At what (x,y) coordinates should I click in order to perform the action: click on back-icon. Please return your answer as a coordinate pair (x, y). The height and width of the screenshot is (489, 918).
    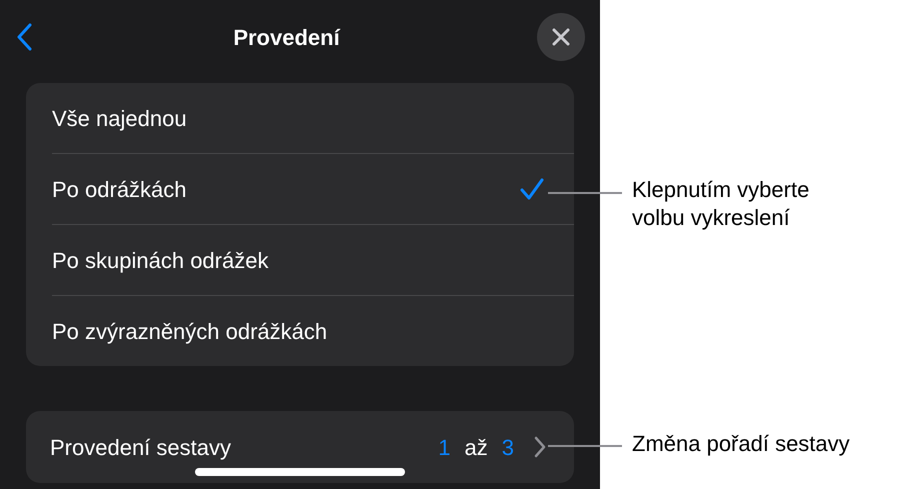
    Looking at the image, I should click on (24, 37).